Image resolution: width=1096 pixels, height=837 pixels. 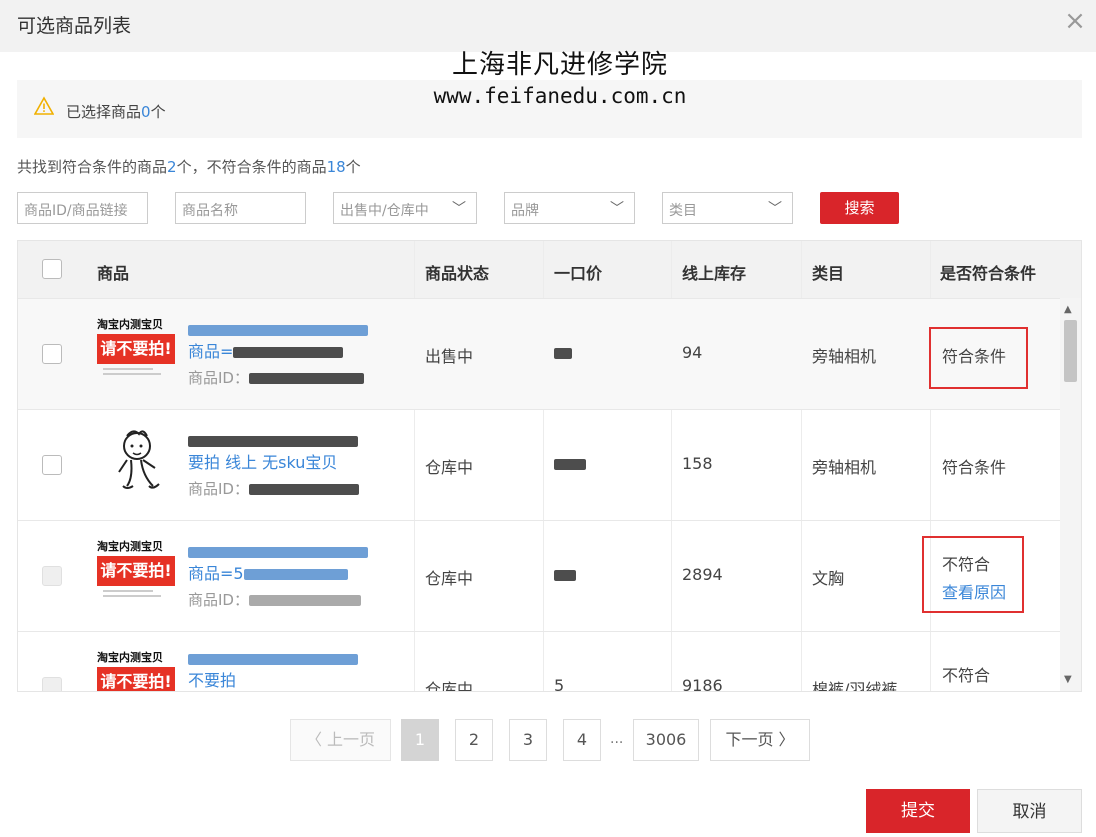 I want to click on product-price: 5, so click(x=559, y=684).